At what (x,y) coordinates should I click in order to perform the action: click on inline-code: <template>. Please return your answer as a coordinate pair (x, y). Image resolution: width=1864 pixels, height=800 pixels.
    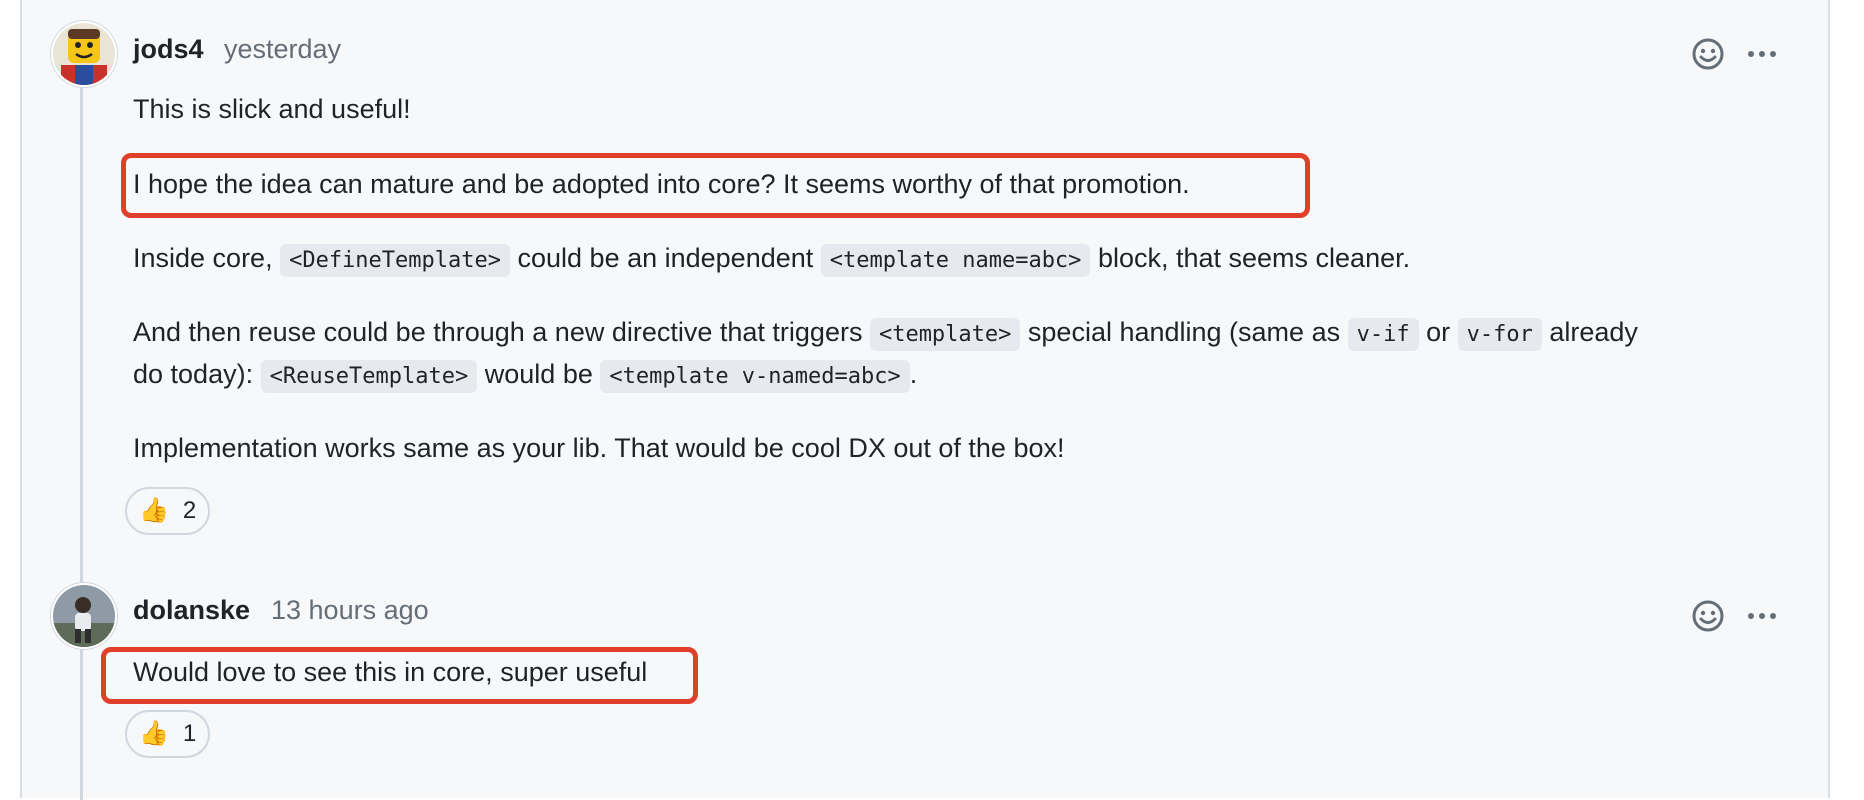
    Looking at the image, I should click on (945, 334).